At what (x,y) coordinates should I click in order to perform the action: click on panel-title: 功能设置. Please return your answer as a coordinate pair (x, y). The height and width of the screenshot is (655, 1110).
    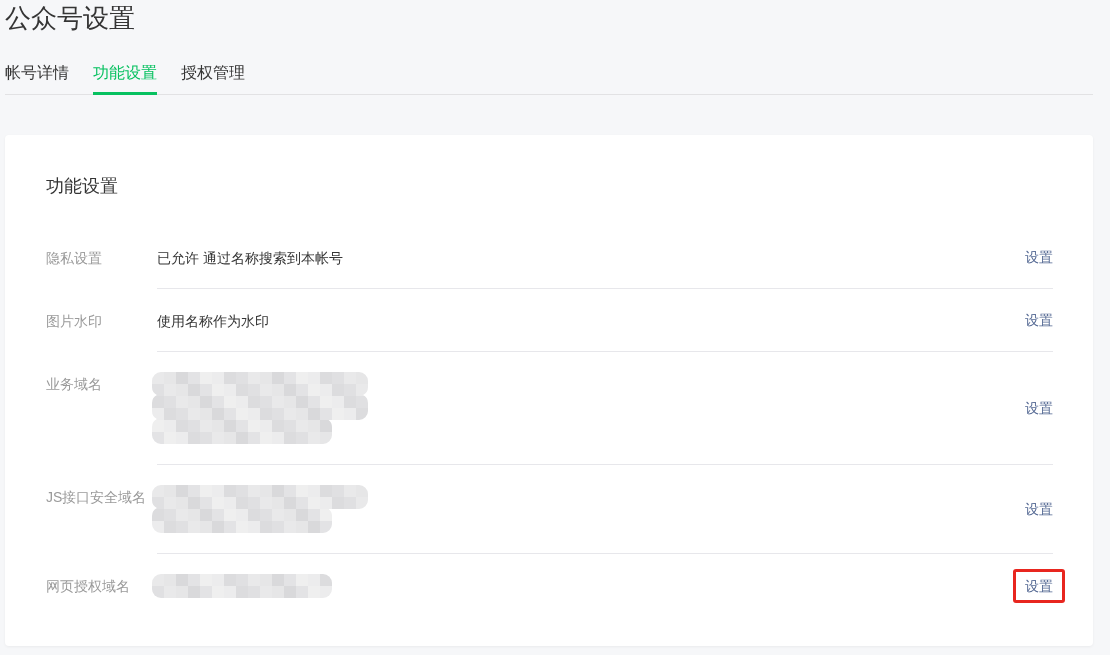
    Looking at the image, I should click on (82, 186).